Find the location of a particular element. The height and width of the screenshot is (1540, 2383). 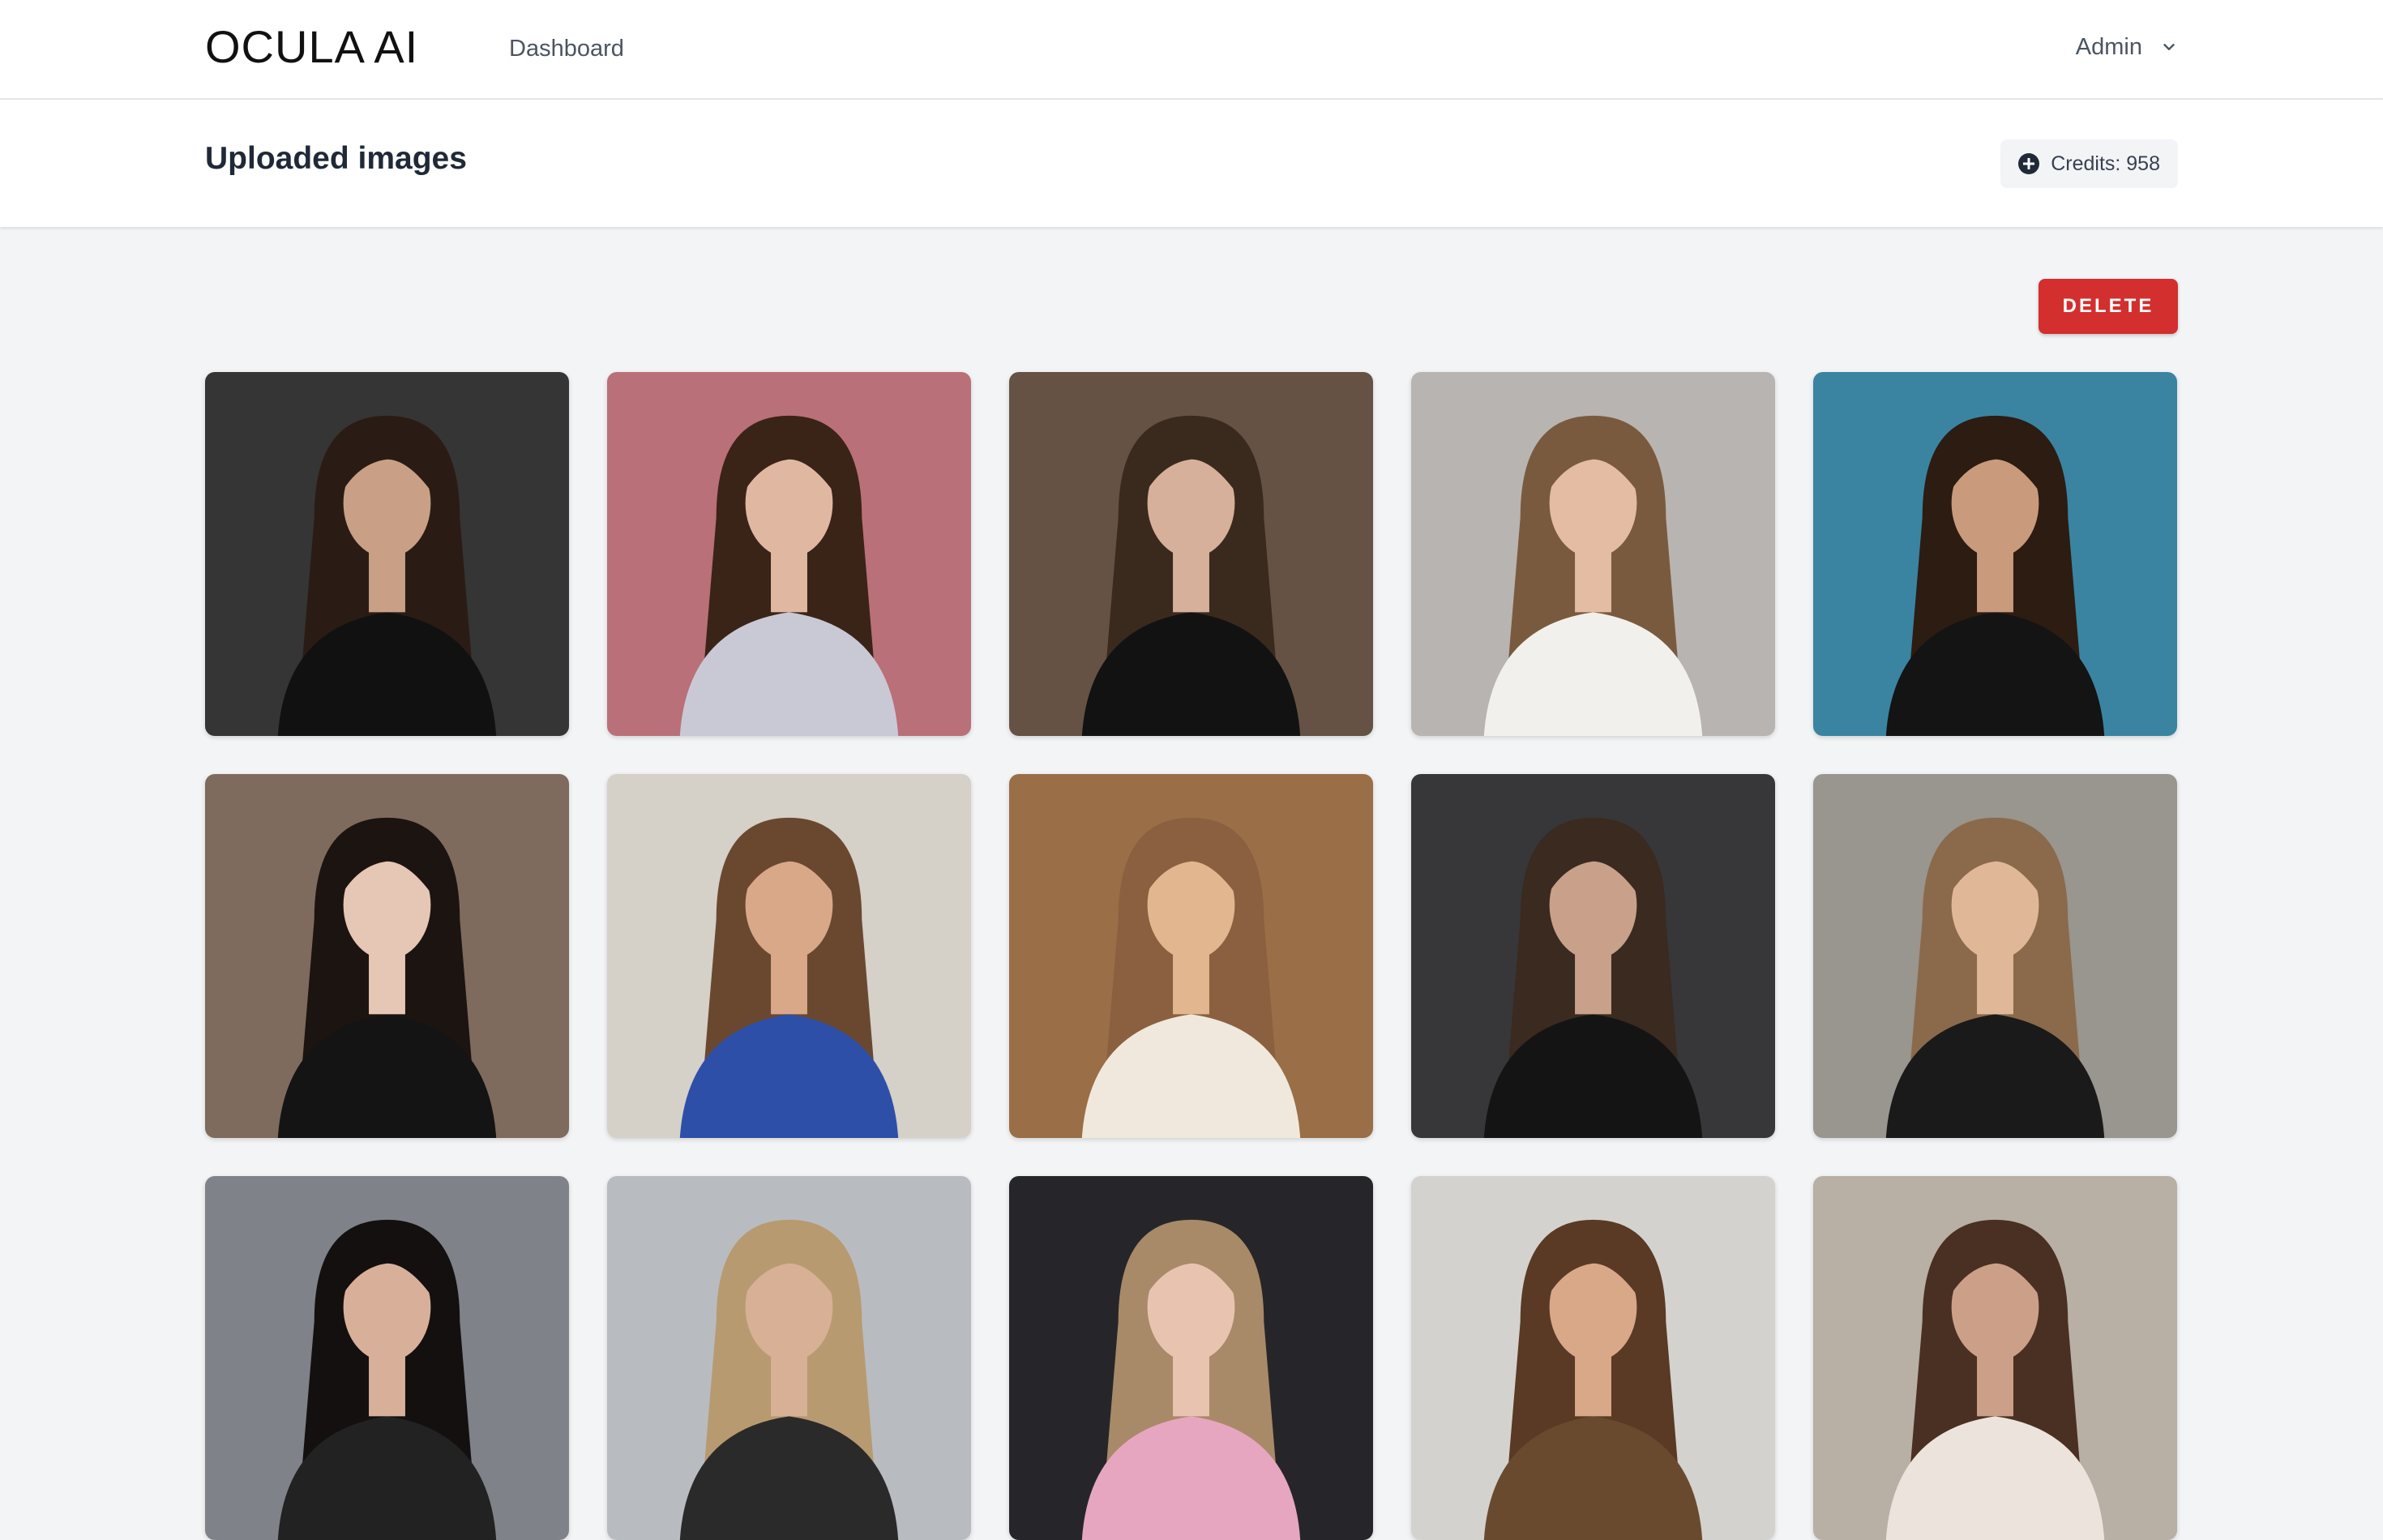

chevron-down-icon is located at coordinates (2169, 47).